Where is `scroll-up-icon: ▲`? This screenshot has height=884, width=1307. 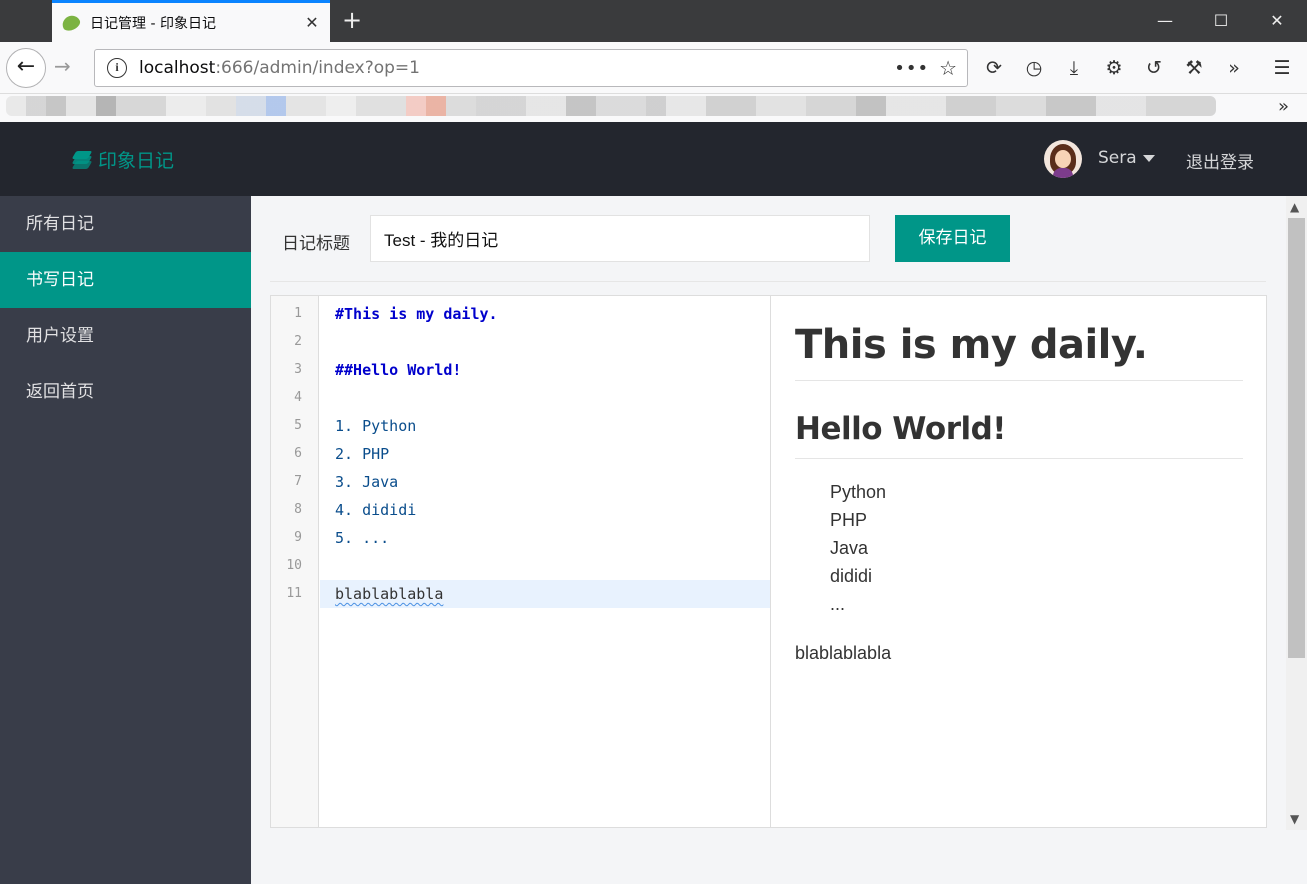 scroll-up-icon: ▲ is located at coordinates (1294, 207).